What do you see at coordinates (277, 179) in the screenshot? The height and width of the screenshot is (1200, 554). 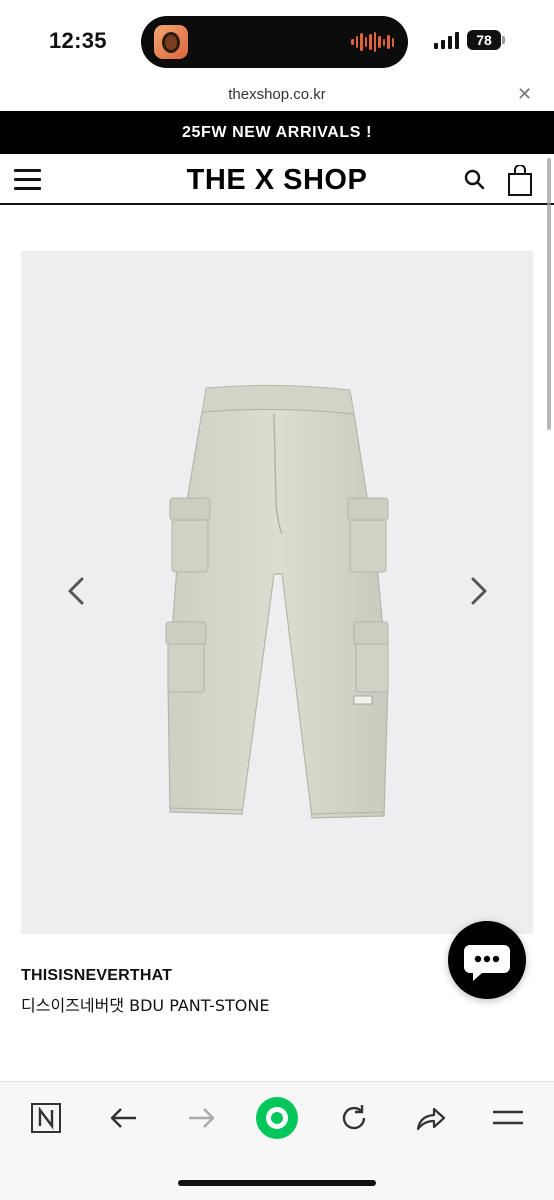 I see `site-header: THE X SHOP` at bounding box center [277, 179].